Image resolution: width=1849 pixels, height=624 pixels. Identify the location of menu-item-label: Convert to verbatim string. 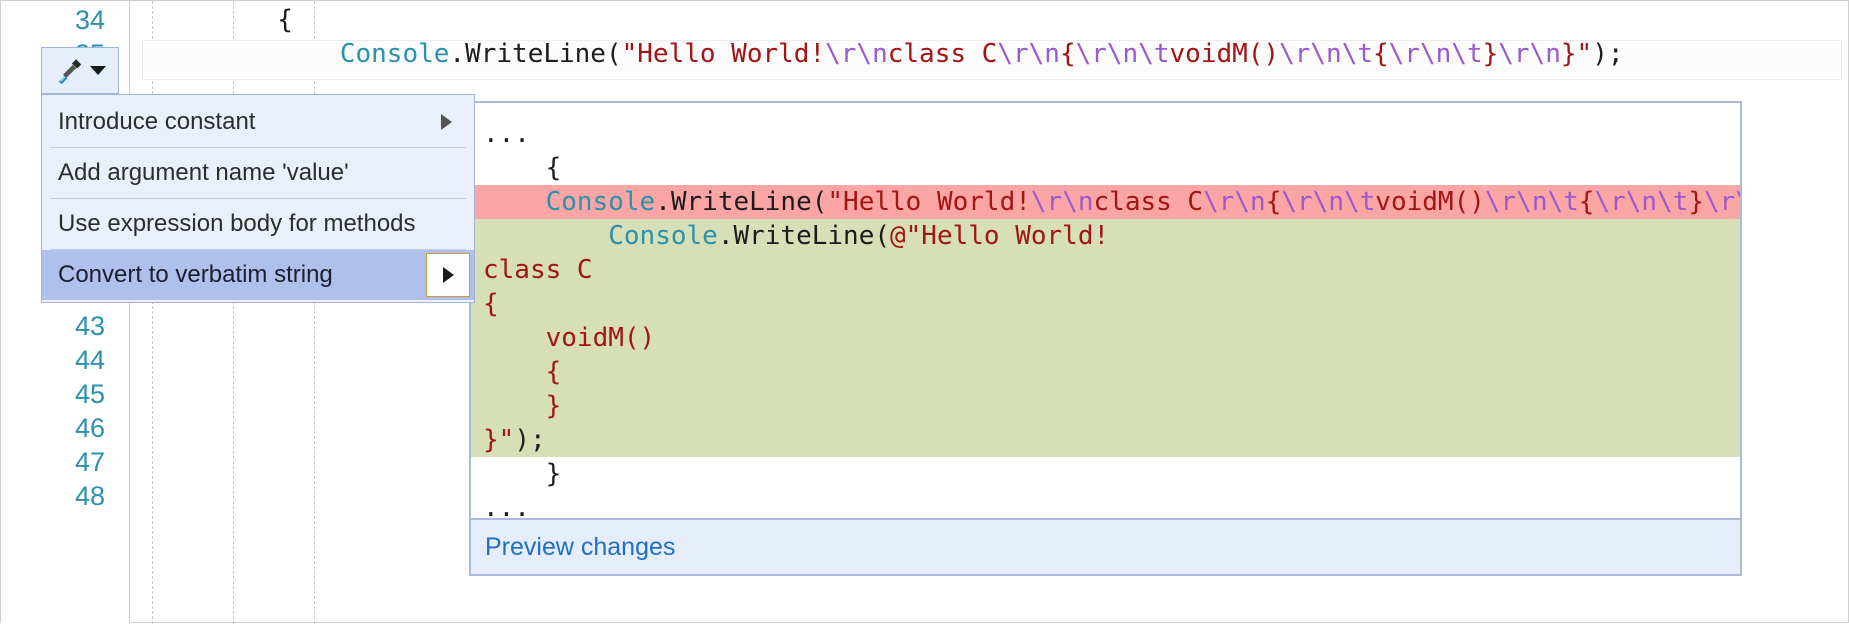
(195, 274).